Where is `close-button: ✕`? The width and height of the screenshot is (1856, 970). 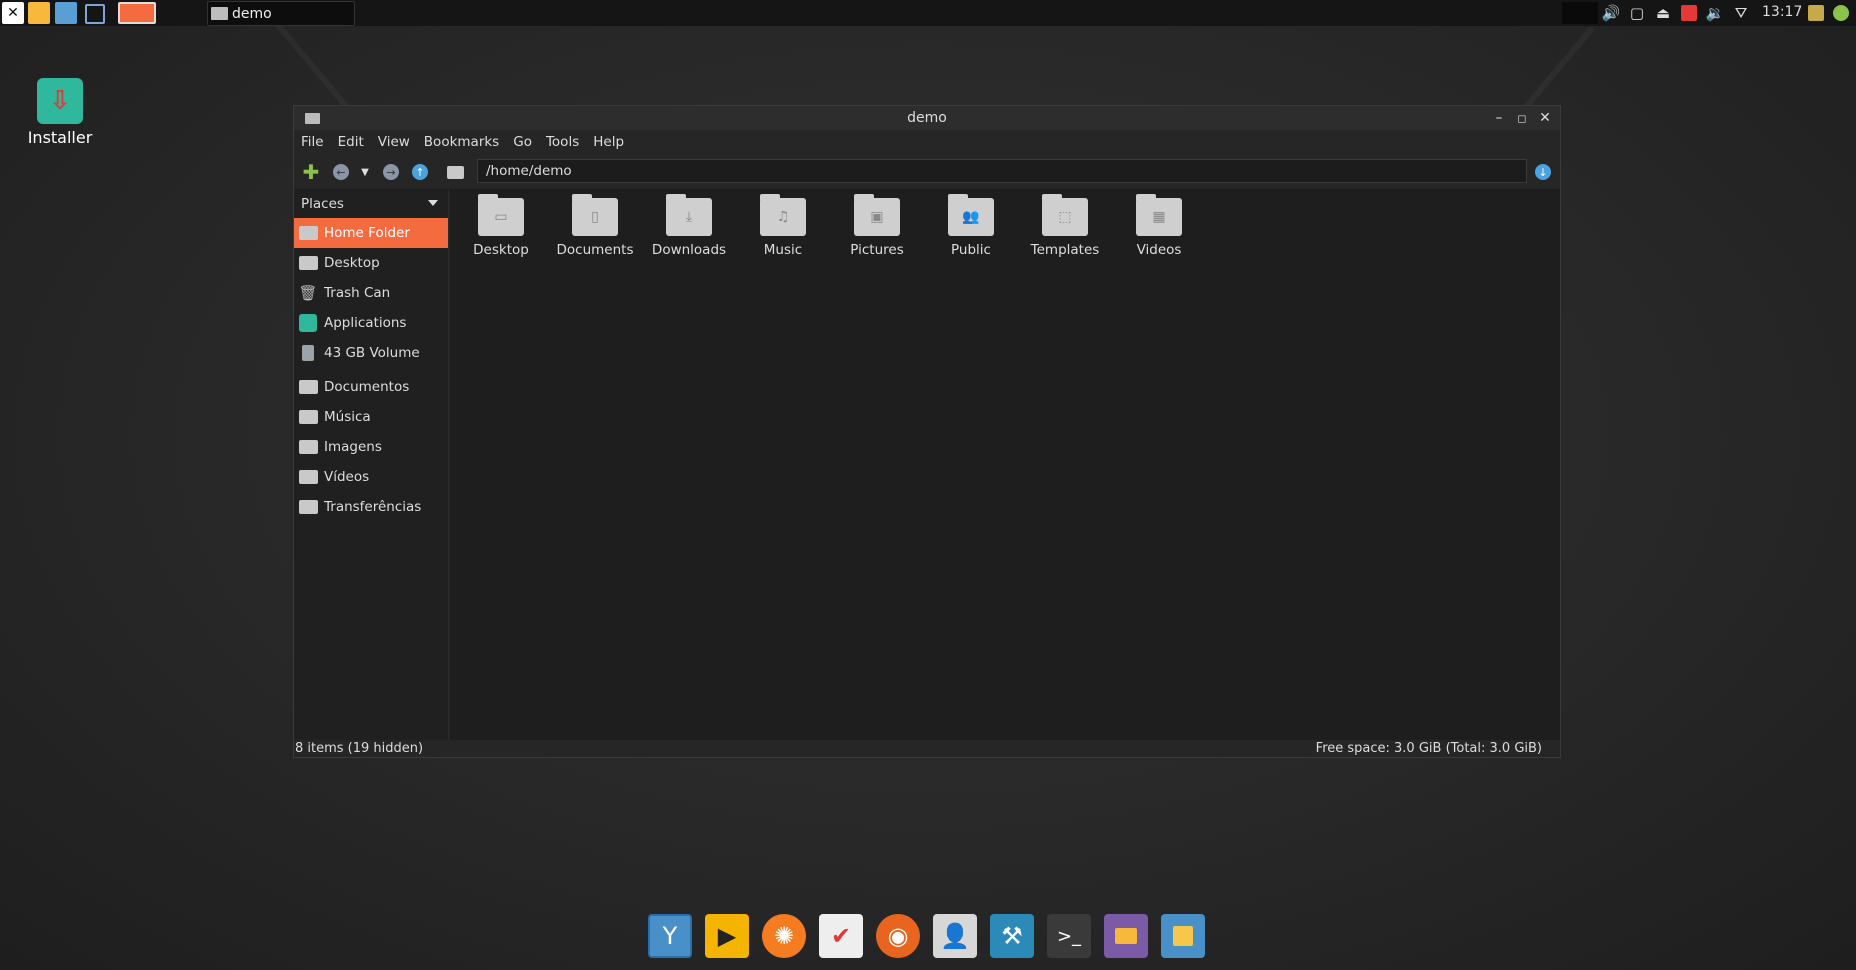
close-button: ✕ is located at coordinates (1545, 118).